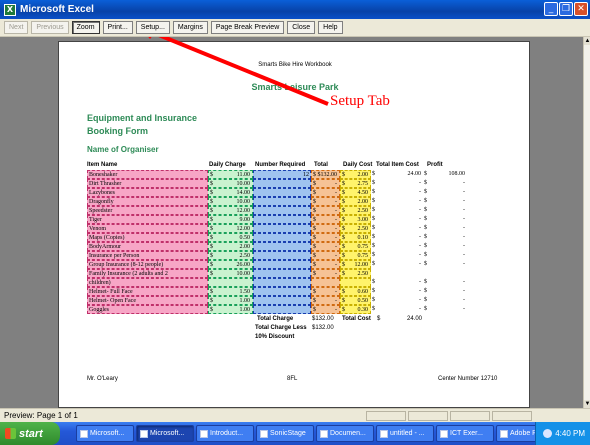 The image size is (590, 445). I want to click on minimize-button: _, so click(551, 9).